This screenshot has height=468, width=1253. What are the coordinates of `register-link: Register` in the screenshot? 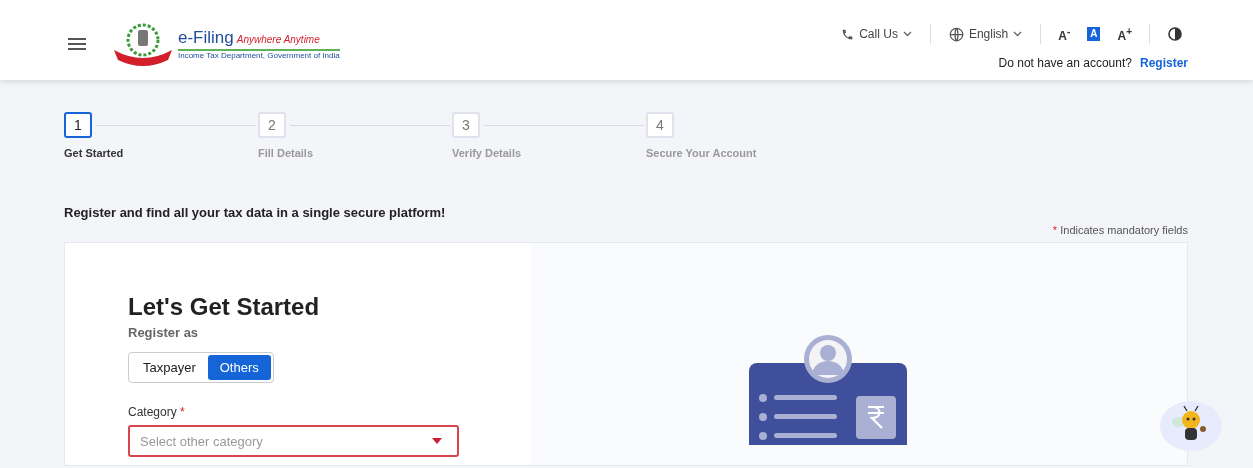 It's located at (1163, 63).